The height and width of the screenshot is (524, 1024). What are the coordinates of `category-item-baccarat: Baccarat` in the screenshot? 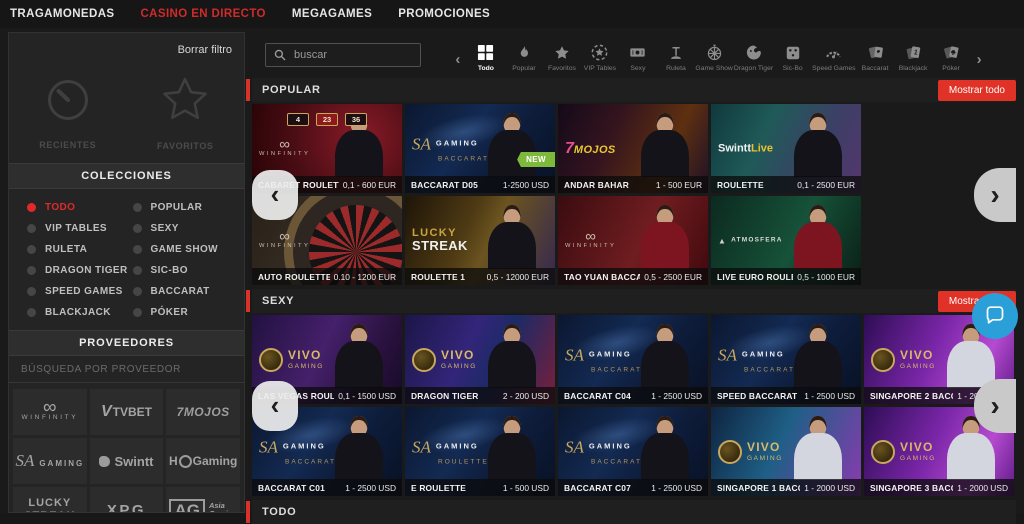 It's located at (875, 58).